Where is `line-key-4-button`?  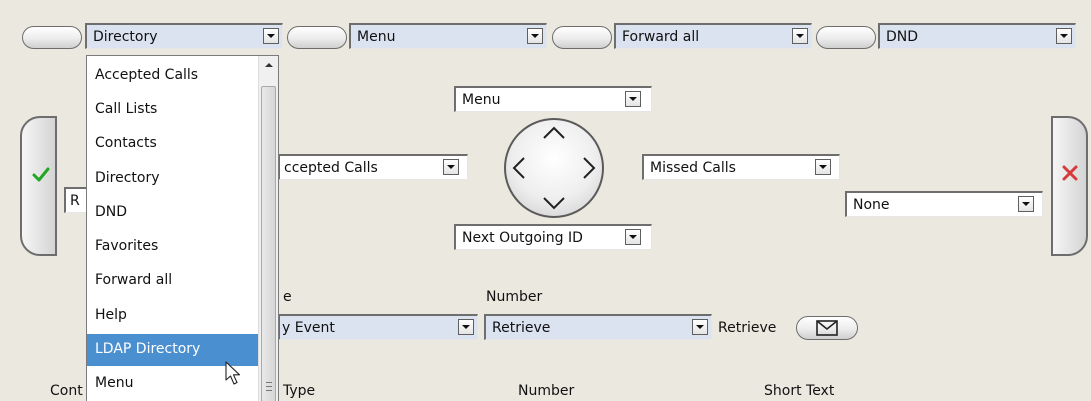 line-key-4-button is located at coordinates (846, 37).